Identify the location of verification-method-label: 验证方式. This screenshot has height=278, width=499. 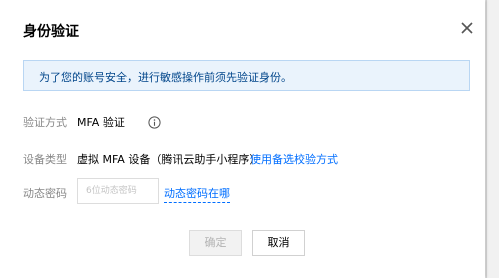
(45, 122).